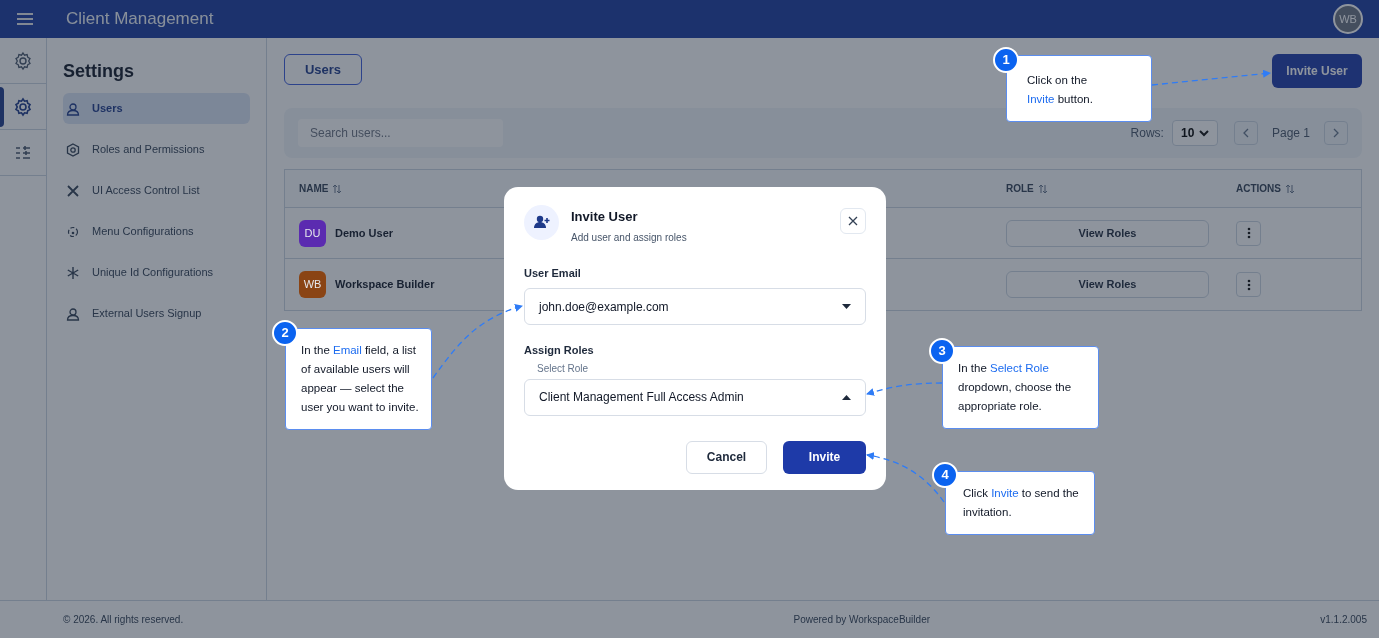 The height and width of the screenshot is (638, 1379). Describe the element at coordinates (156, 108) in the screenshot. I see `sidebar-item: Users` at that location.